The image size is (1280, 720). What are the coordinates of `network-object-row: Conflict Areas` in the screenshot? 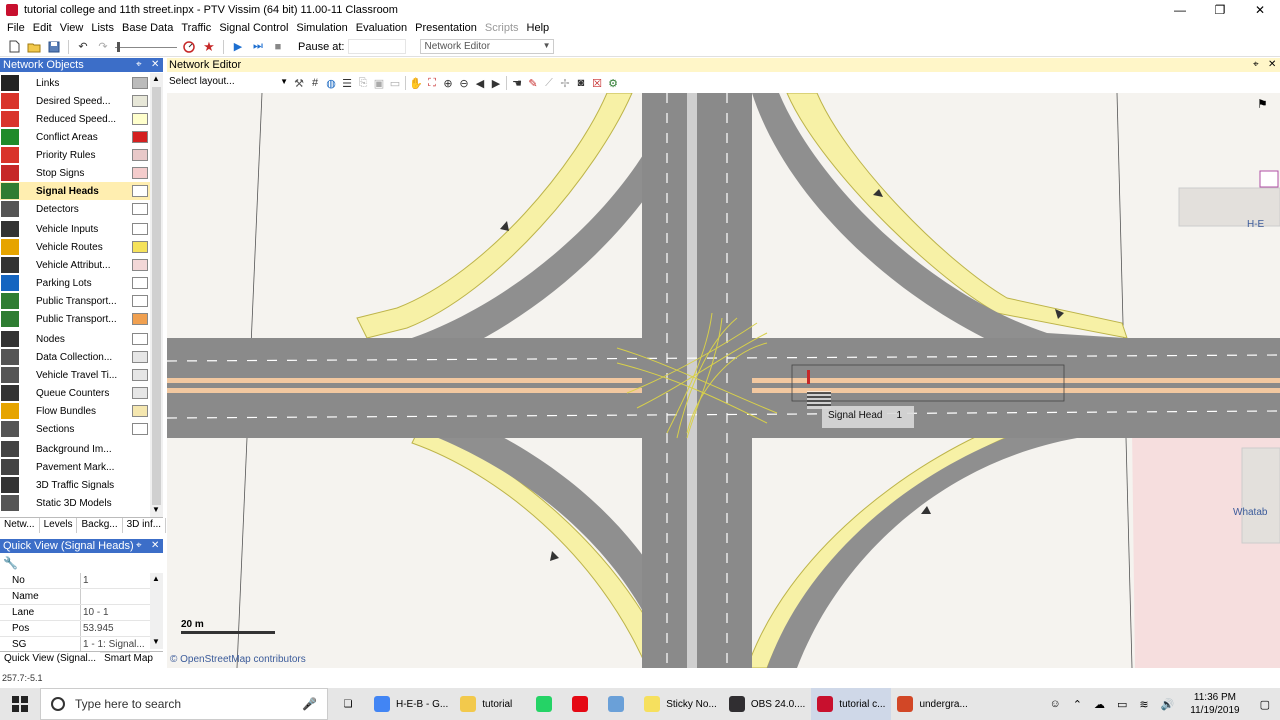 It's located at (75, 137).